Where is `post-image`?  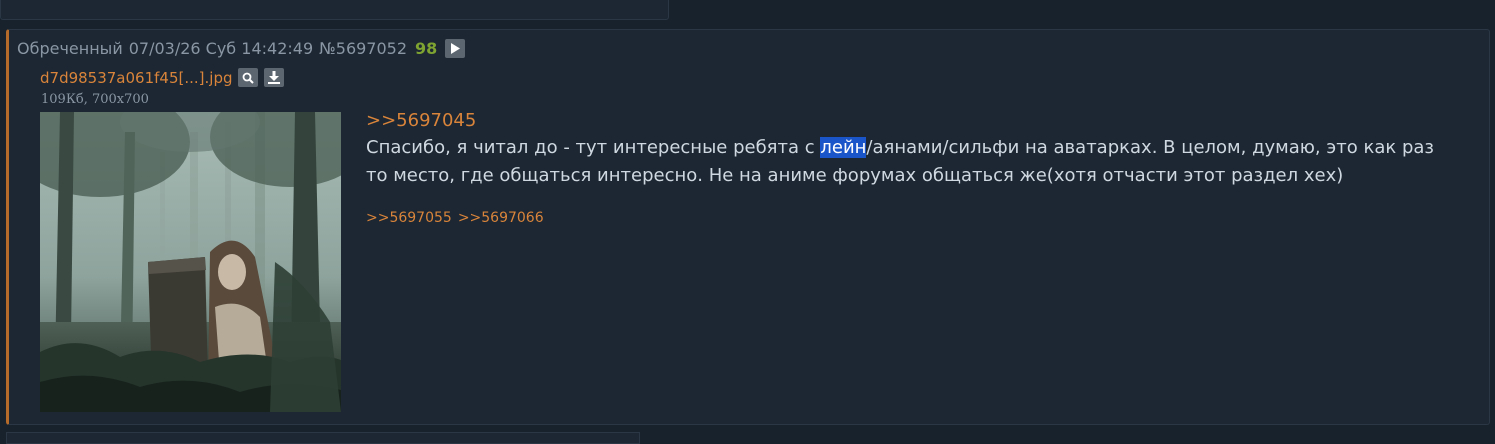
post-image is located at coordinates (190, 262).